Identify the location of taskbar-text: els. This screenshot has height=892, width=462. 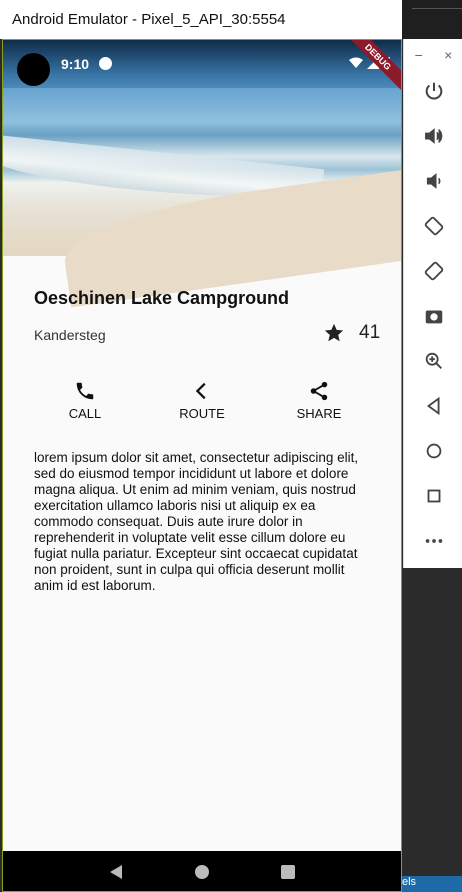
(409, 882).